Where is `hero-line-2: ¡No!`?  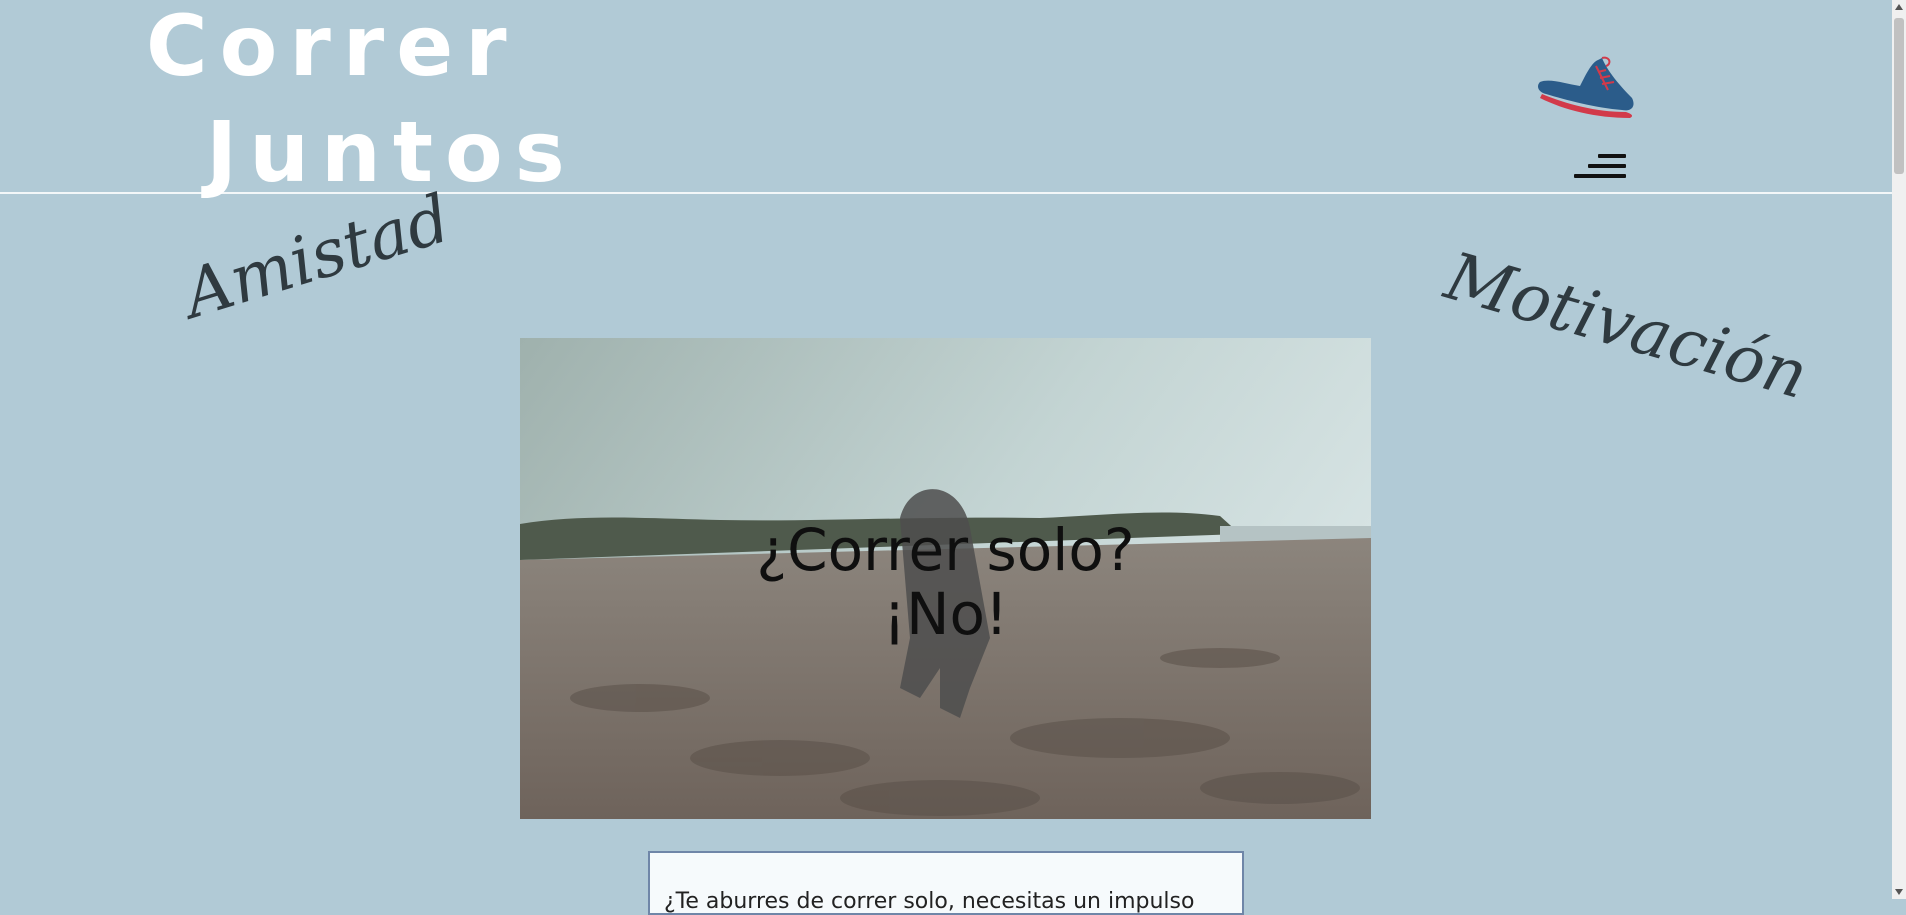
hero-line-2: ¡No! is located at coordinates (945, 614).